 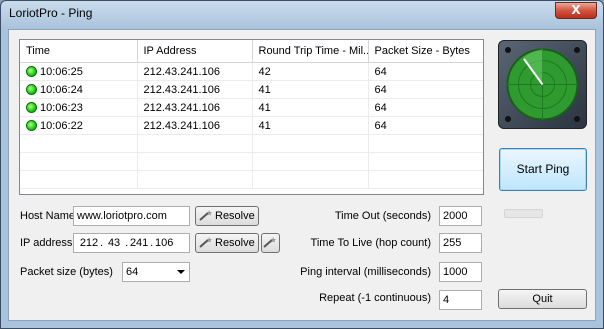 What do you see at coordinates (365, 272) in the screenshot?
I see `ping-interval-label: Ping interval (milliseconds)` at bounding box center [365, 272].